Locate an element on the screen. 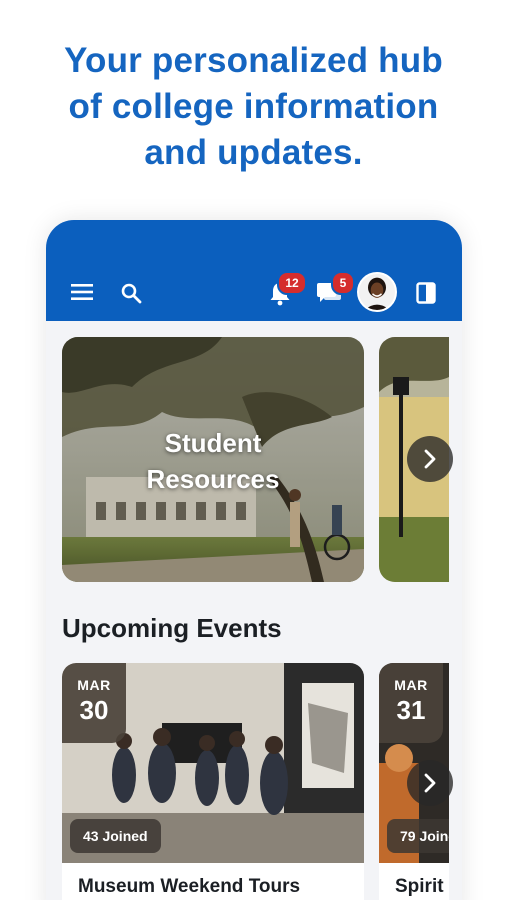  search-icon is located at coordinates (131, 293).